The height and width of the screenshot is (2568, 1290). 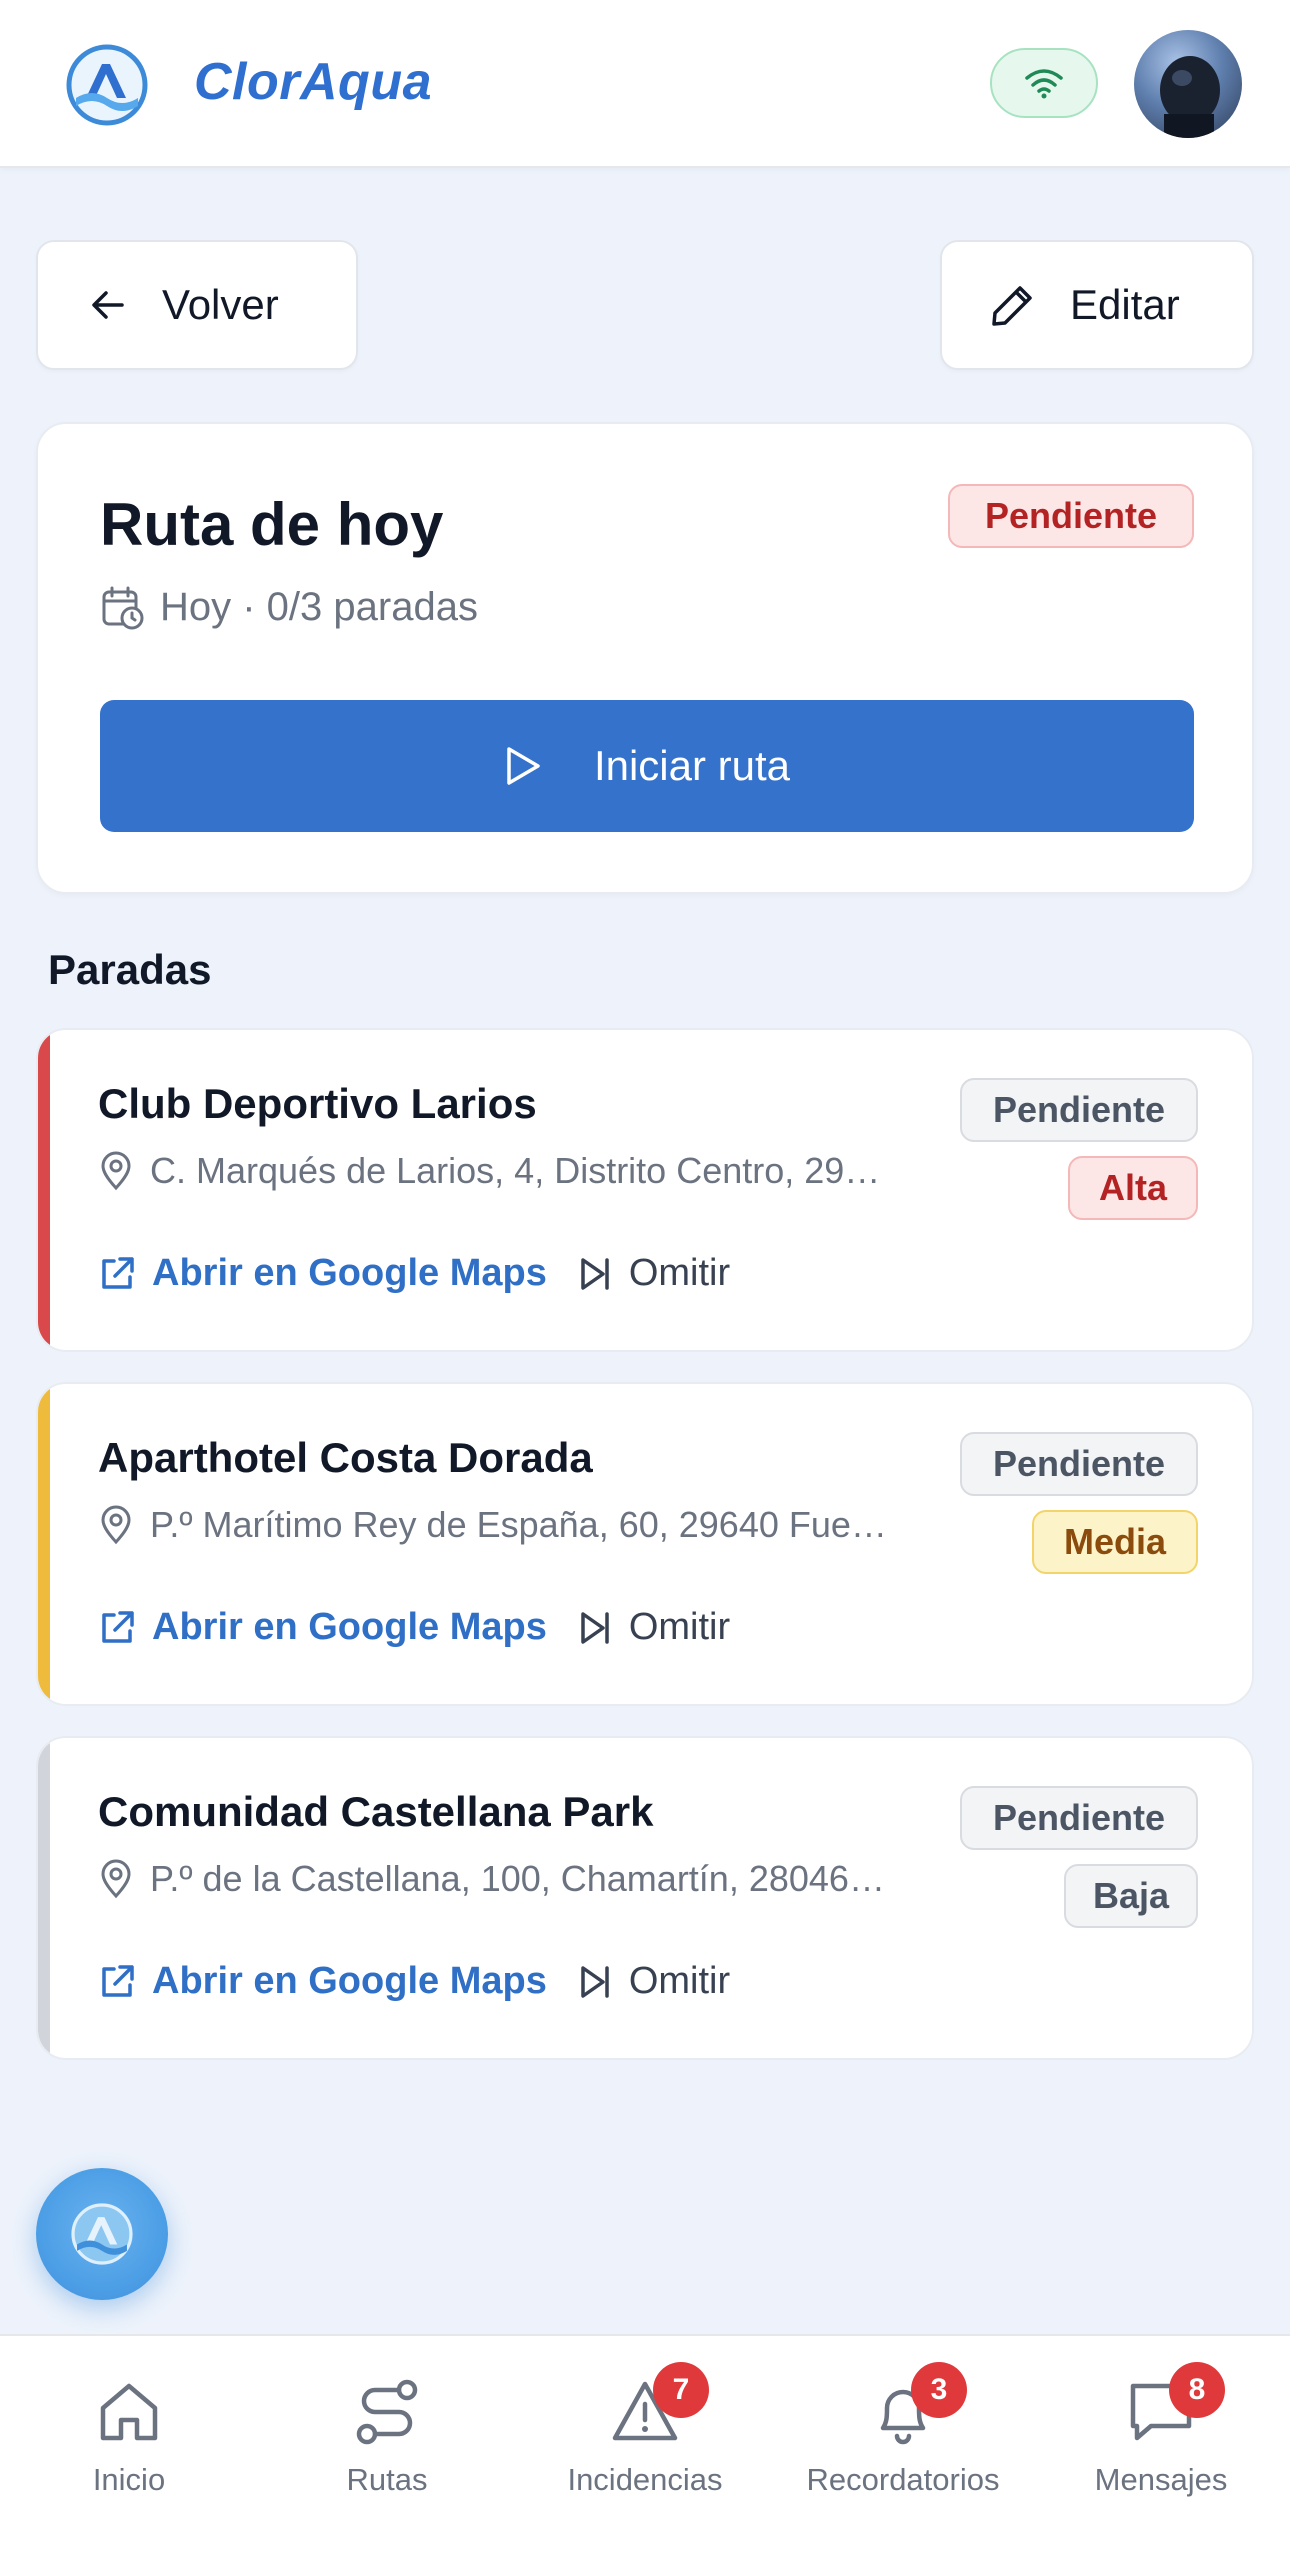 I want to click on edit-button: Editar, so click(x=1097, y=305).